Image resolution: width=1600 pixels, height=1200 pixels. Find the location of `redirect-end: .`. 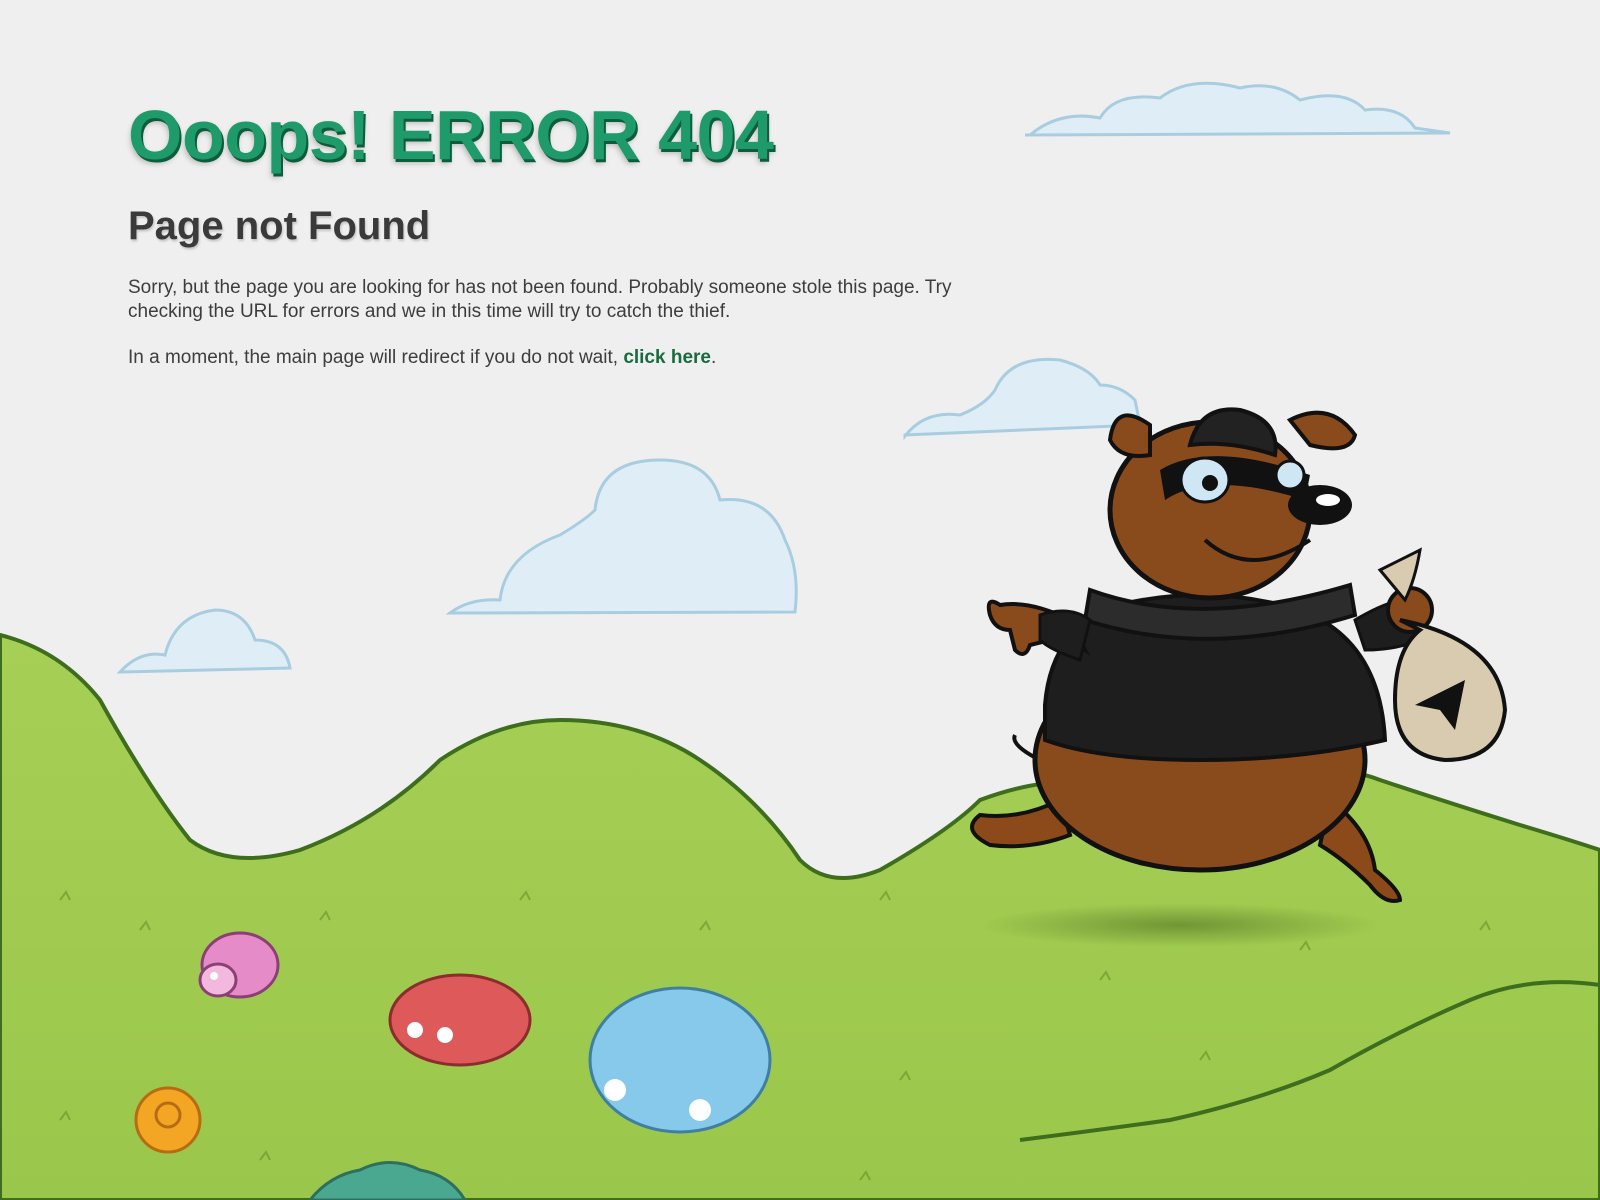

redirect-end: . is located at coordinates (713, 357).